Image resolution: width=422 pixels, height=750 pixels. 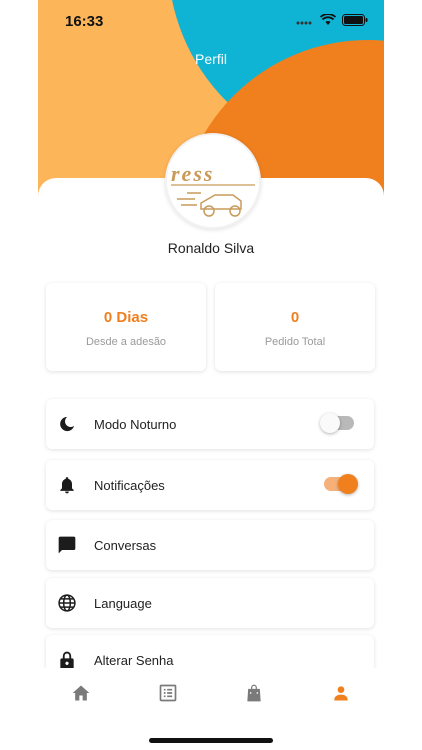 What do you see at coordinates (126, 327) in the screenshot?
I see `member-since-card: 0 Dias Desde a adesão` at bounding box center [126, 327].